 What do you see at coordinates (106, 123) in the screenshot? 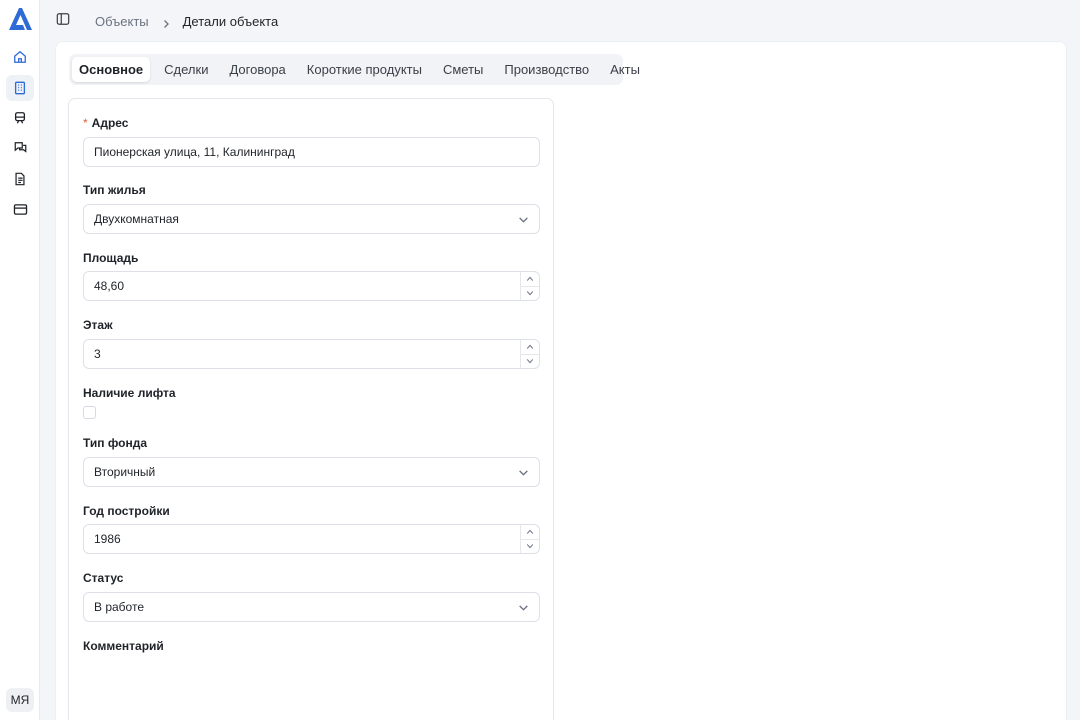
I see `address-label: * Адрес` at bounding box center [106, 123].